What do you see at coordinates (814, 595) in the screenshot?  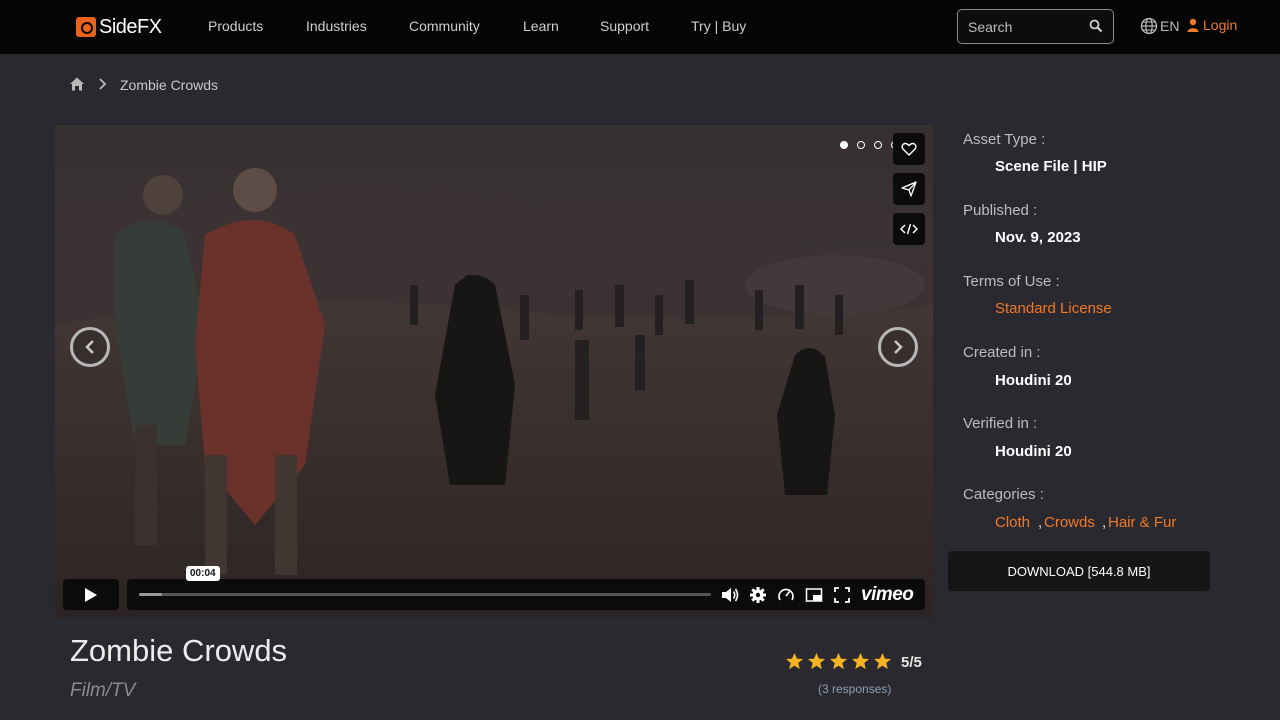 I see `picture-in-picture-icon` at bounding box center [814, 595].